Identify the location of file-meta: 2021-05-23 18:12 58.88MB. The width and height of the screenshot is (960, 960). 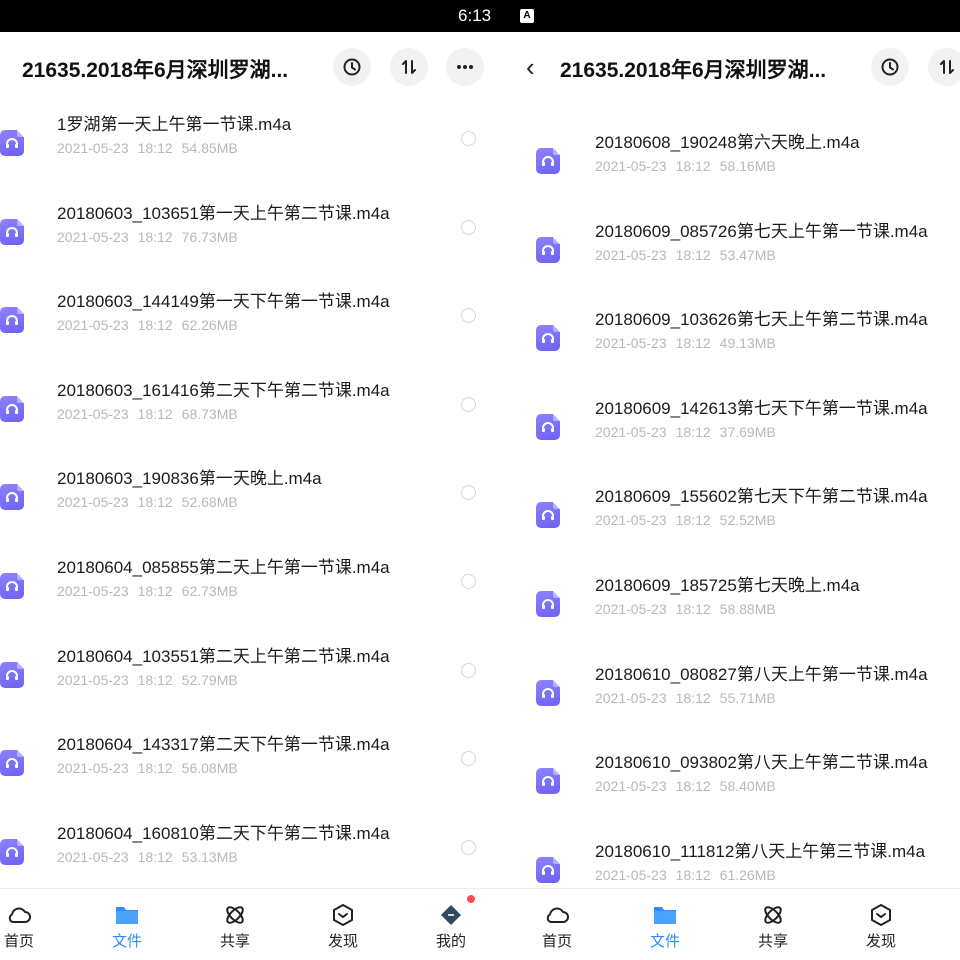
(685, 609).